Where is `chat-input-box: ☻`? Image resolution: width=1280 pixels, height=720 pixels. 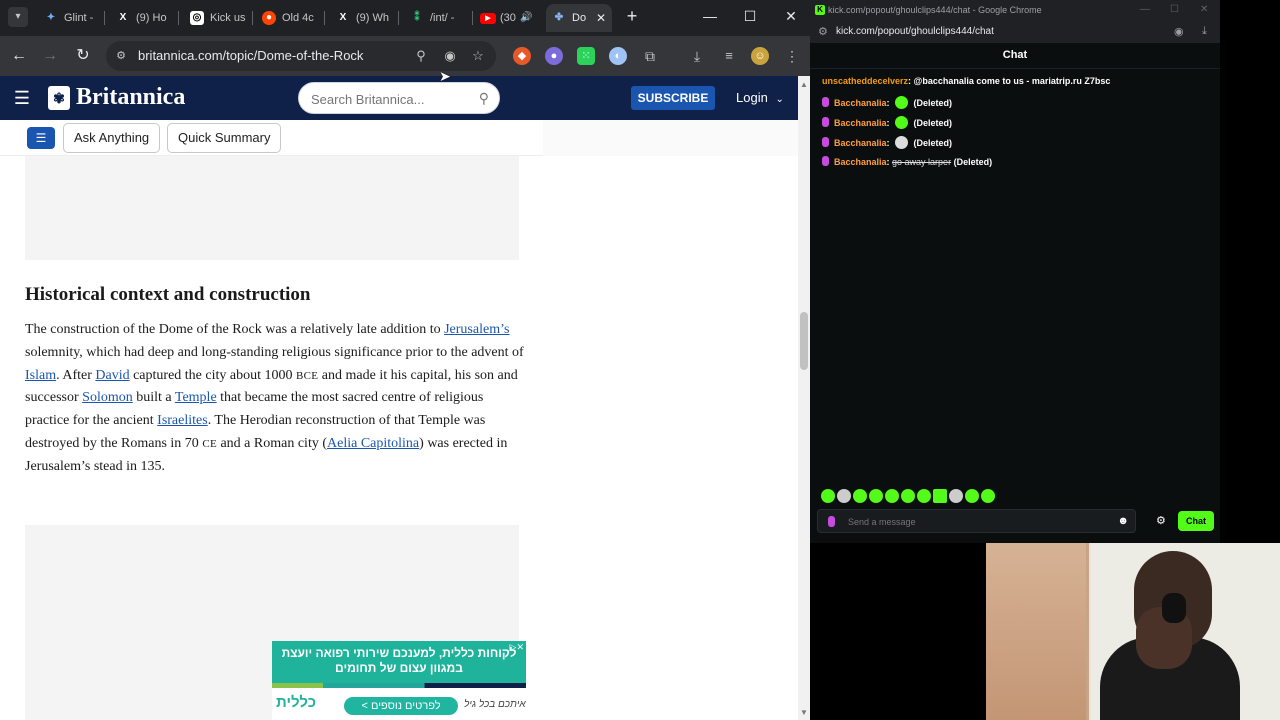
chat-input-box: ☻ is located at coordinates (976, 521).